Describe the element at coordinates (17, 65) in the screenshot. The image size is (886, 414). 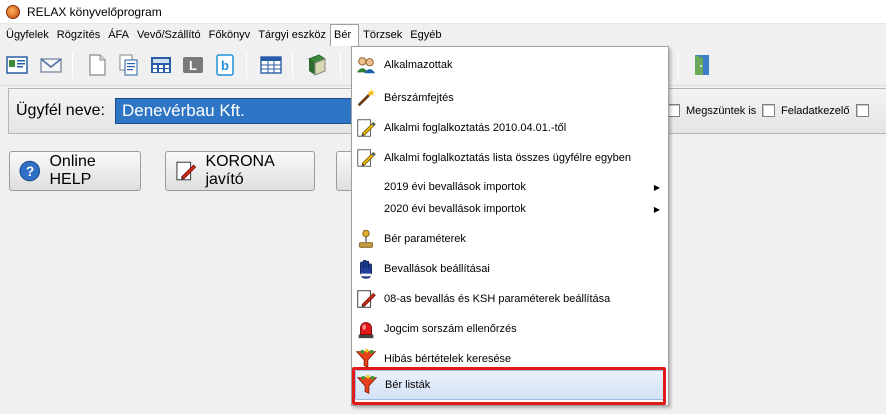
I see `id-card-icon` at that location.